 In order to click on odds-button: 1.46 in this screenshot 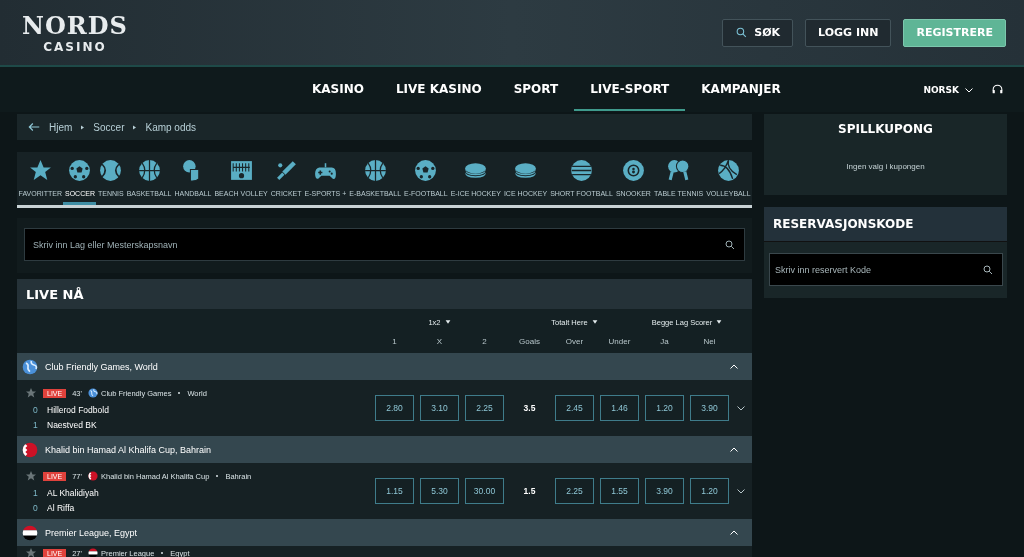, I will do `click(619, 408)`.